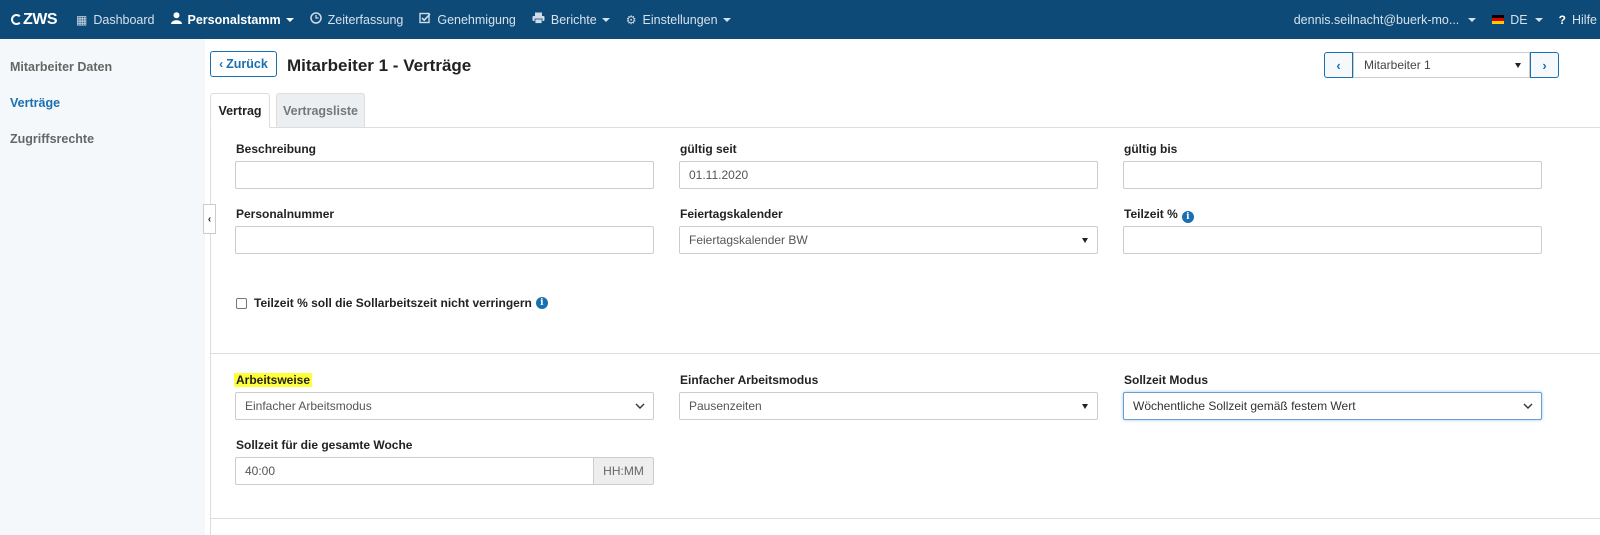 The width and height of the screenshot is (1600, 535). Describe the element at coordinates (241, 303) in the screenshot. I see `teilzeit-checkbox` at that location.